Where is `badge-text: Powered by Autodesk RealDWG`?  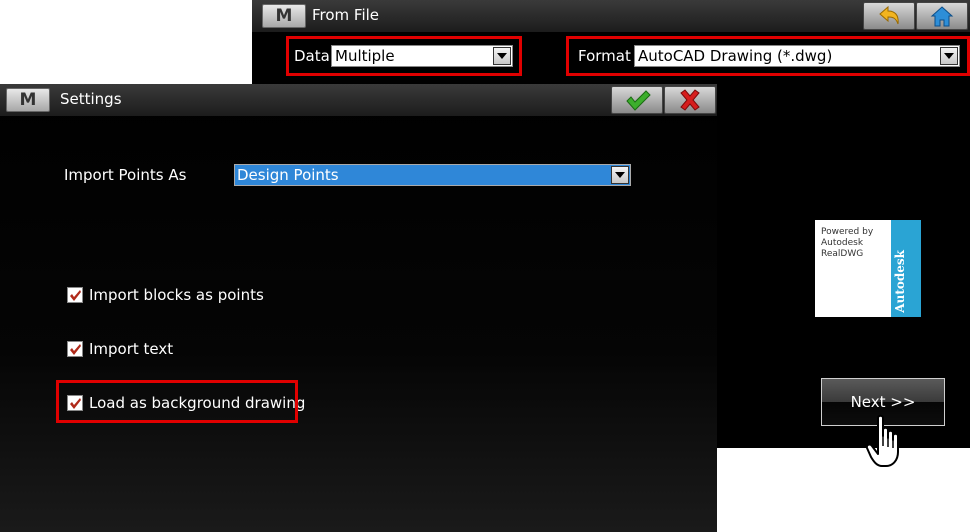 badge-text: Powered by Autodesk RealDWG is located at coordinates (847, 243).